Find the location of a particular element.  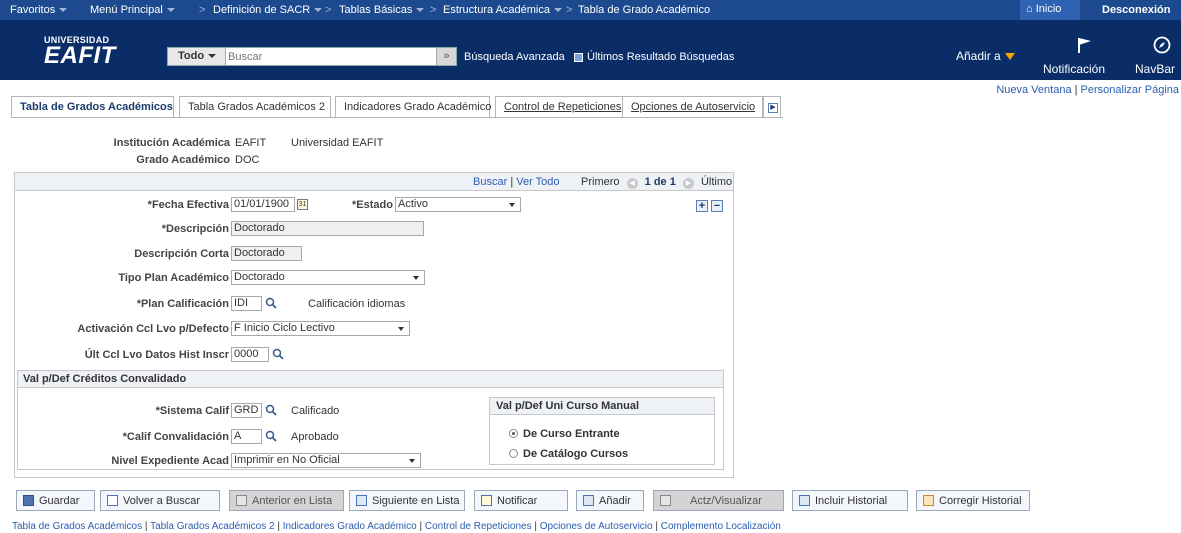

notificacion-button: Notificación is located at coordinates (1074, 56).